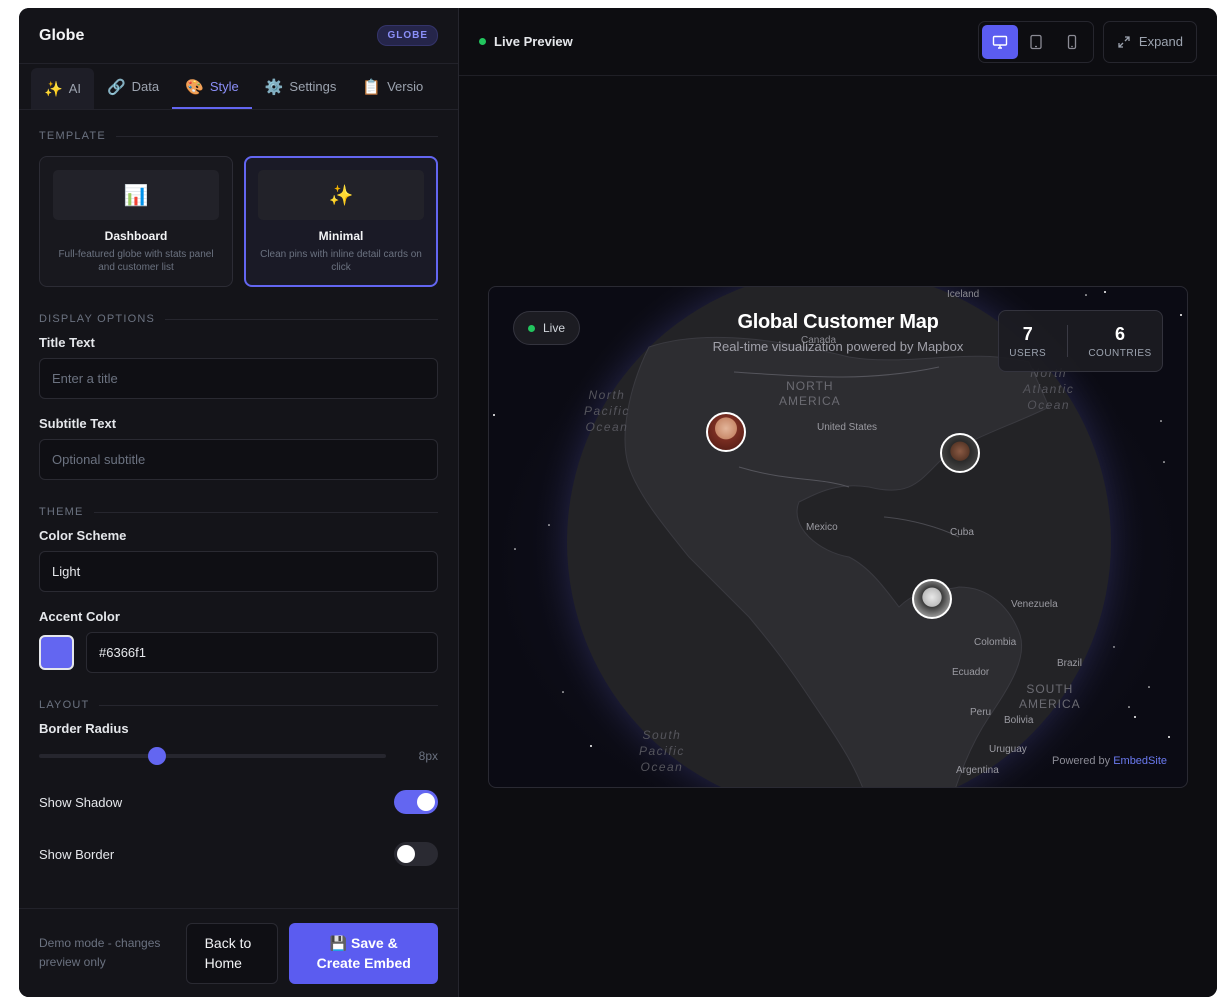 The height and width of the screenshot is (1005, 1232). What do you see at coordinates (133, 86) in the screenshot?
I see `tab-data: 🔗 Data` at bounding box center [133, 86].